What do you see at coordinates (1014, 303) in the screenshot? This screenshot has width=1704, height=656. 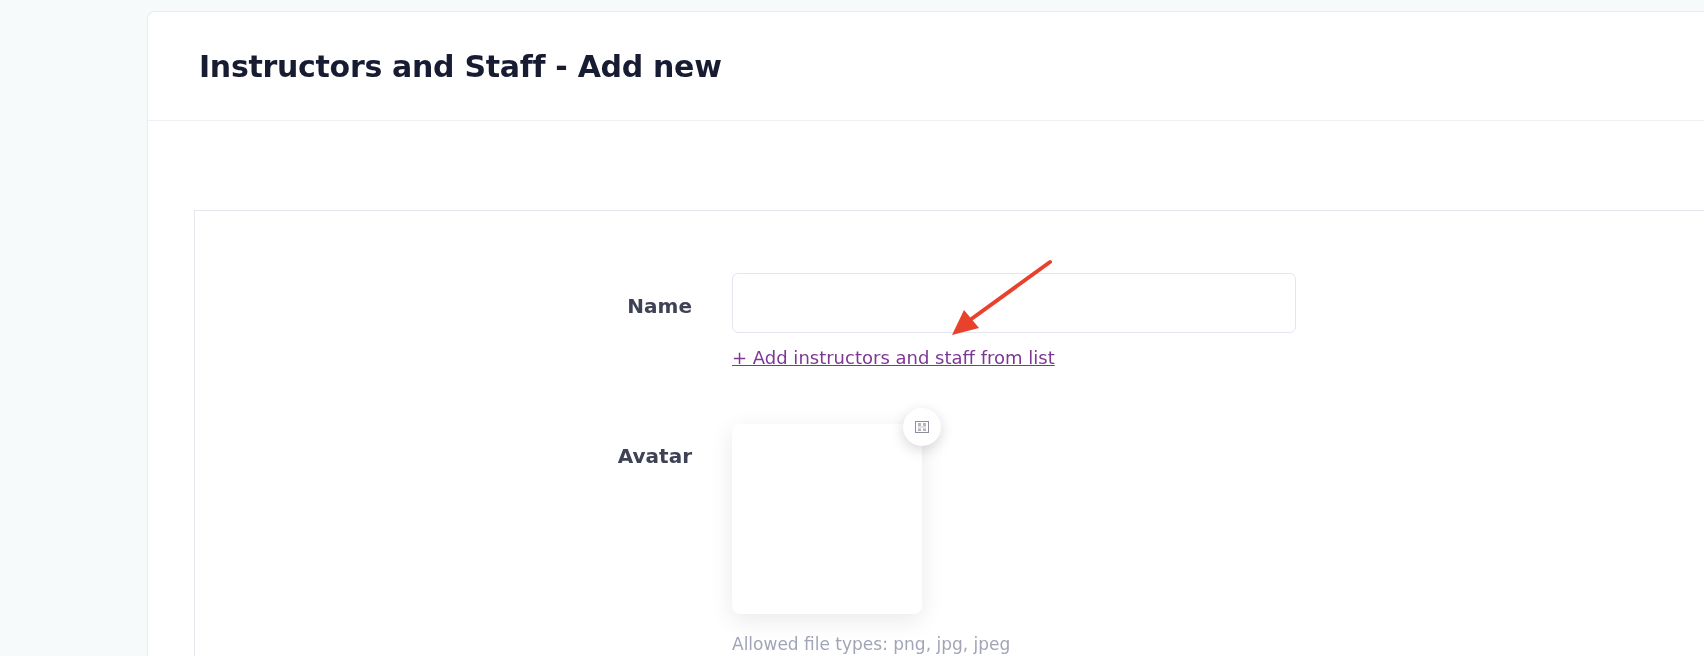 I see `name-input` at bounding box center [1014, 303].